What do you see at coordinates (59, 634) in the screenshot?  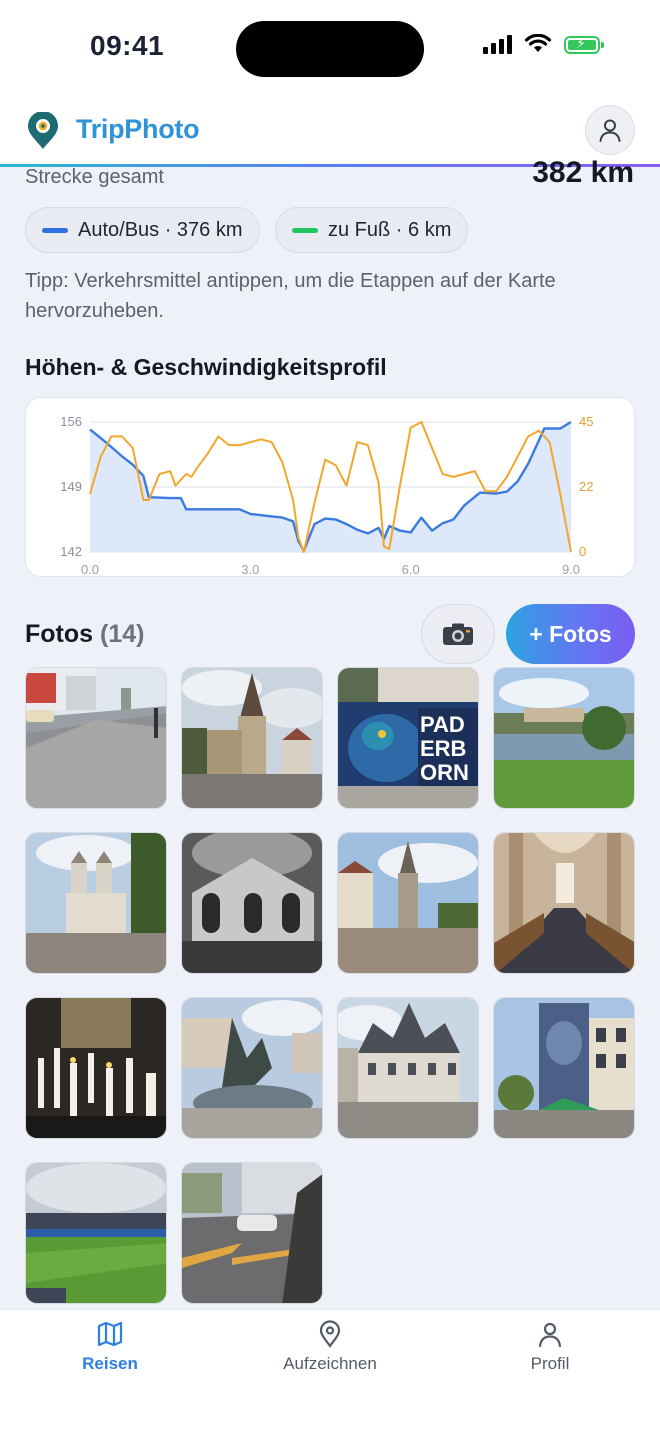 I see `photos-title-label: Fotos` at bounding box center [59, 634].